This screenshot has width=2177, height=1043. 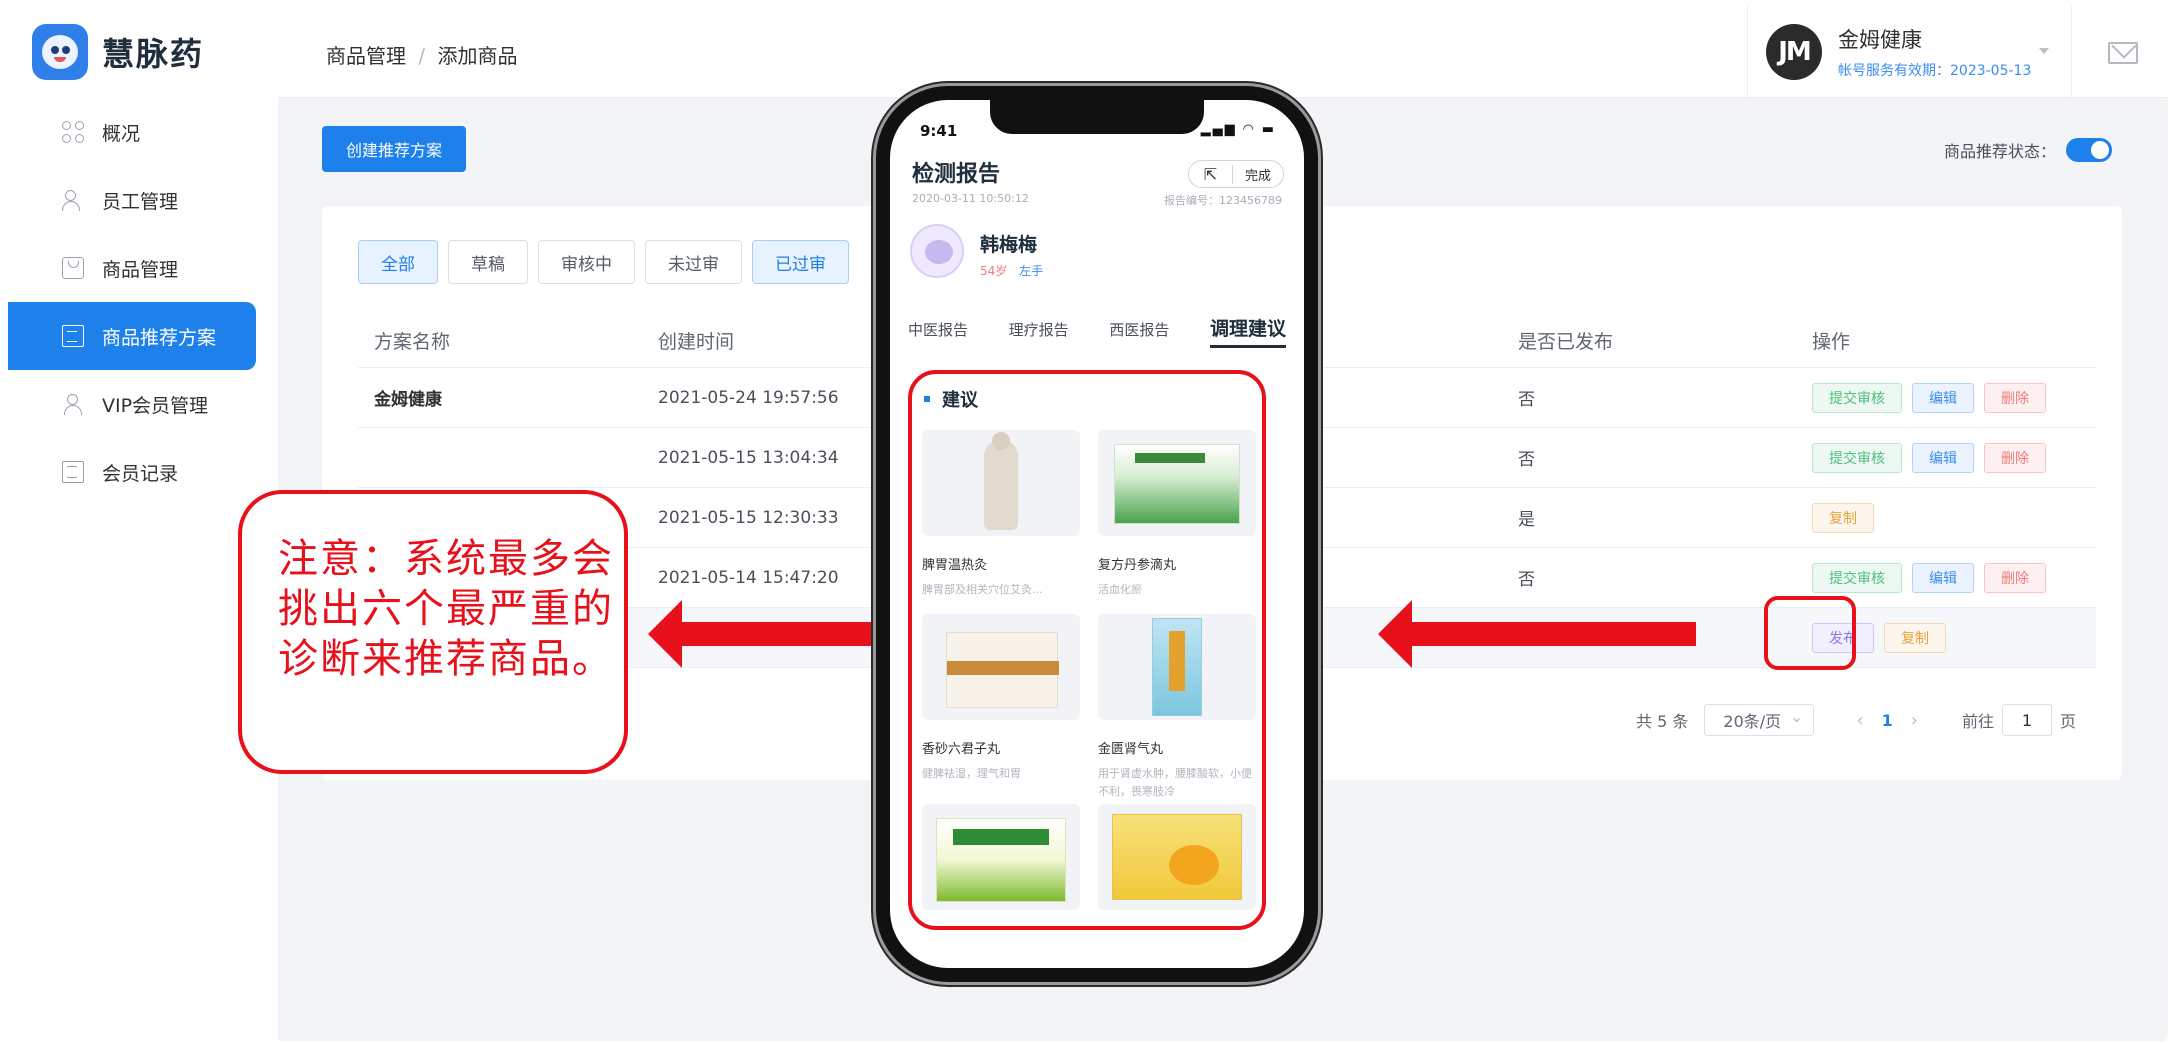 I want to click on sidebar-item-overview: 概况, so click(x=132, y=132).